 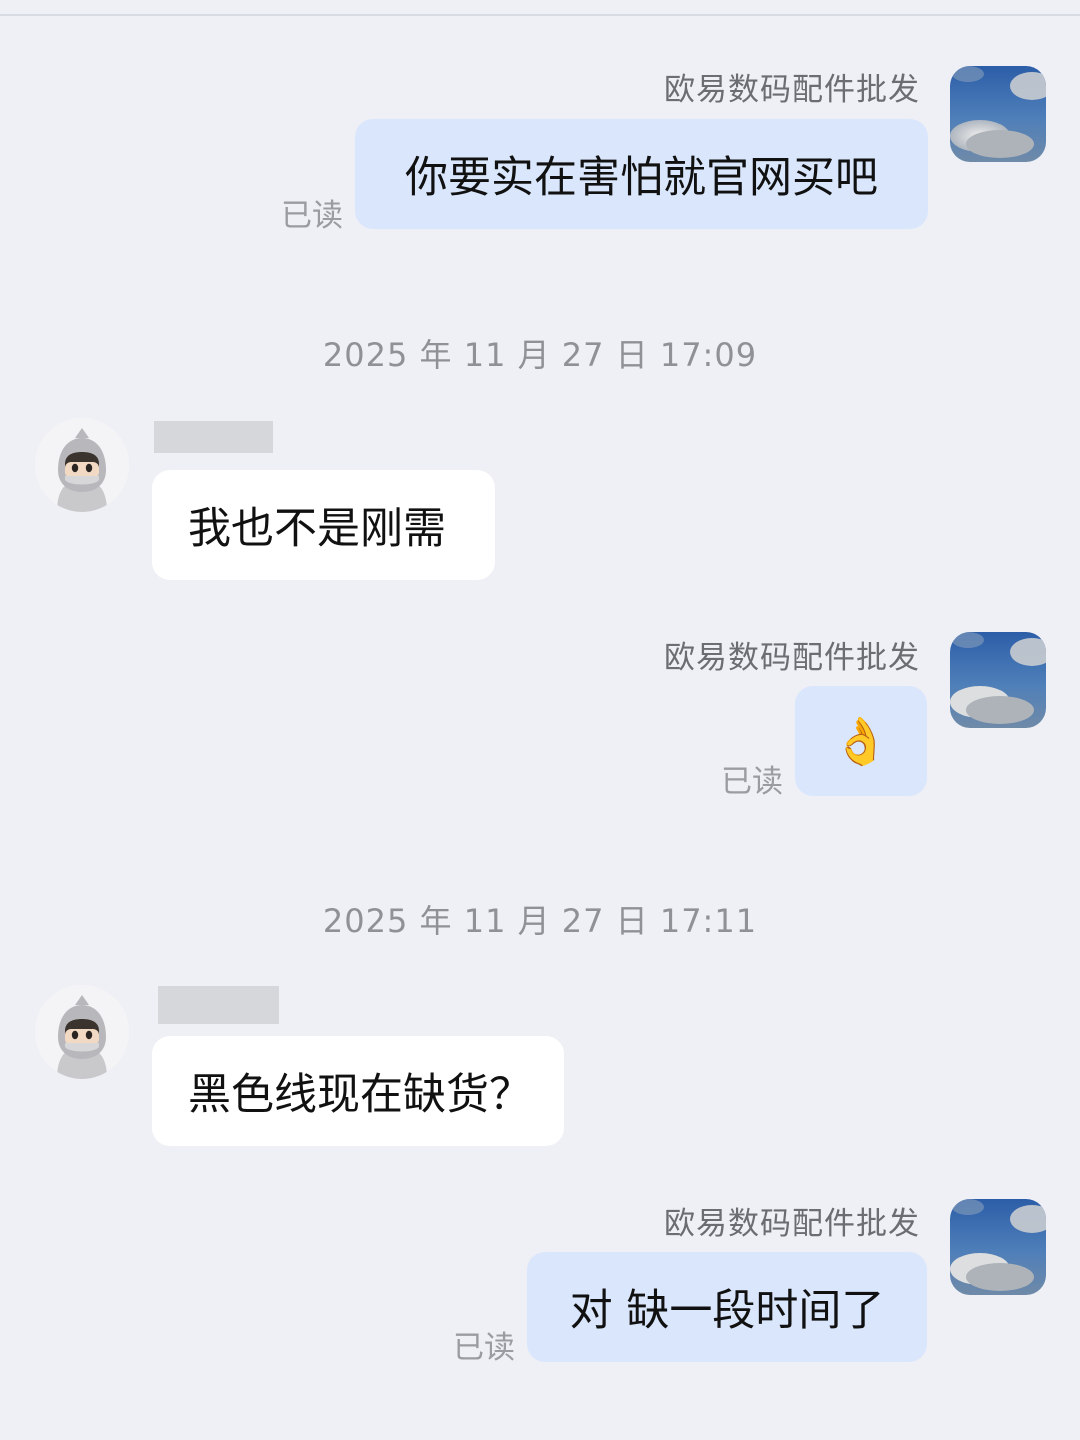 I want to click on message-text: 黑色线现在缺货？, so click(x=360, y=1095).